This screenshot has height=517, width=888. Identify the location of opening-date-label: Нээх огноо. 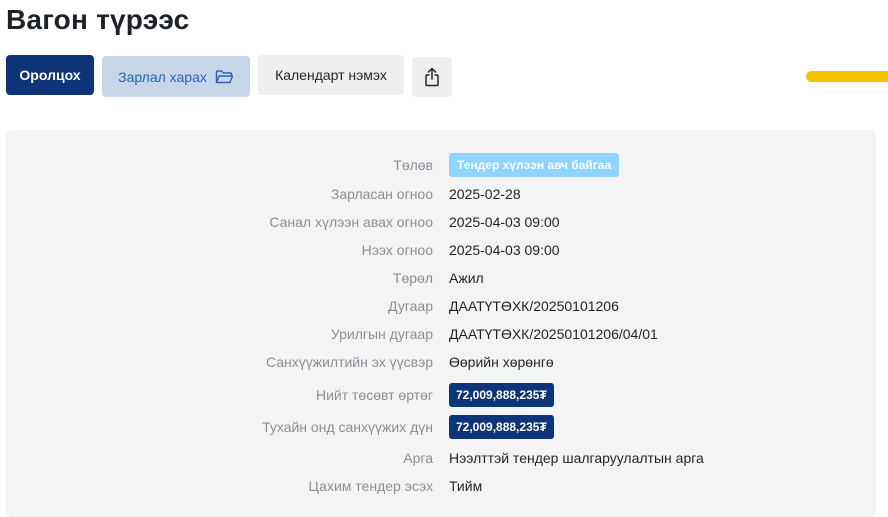
(397, 250).